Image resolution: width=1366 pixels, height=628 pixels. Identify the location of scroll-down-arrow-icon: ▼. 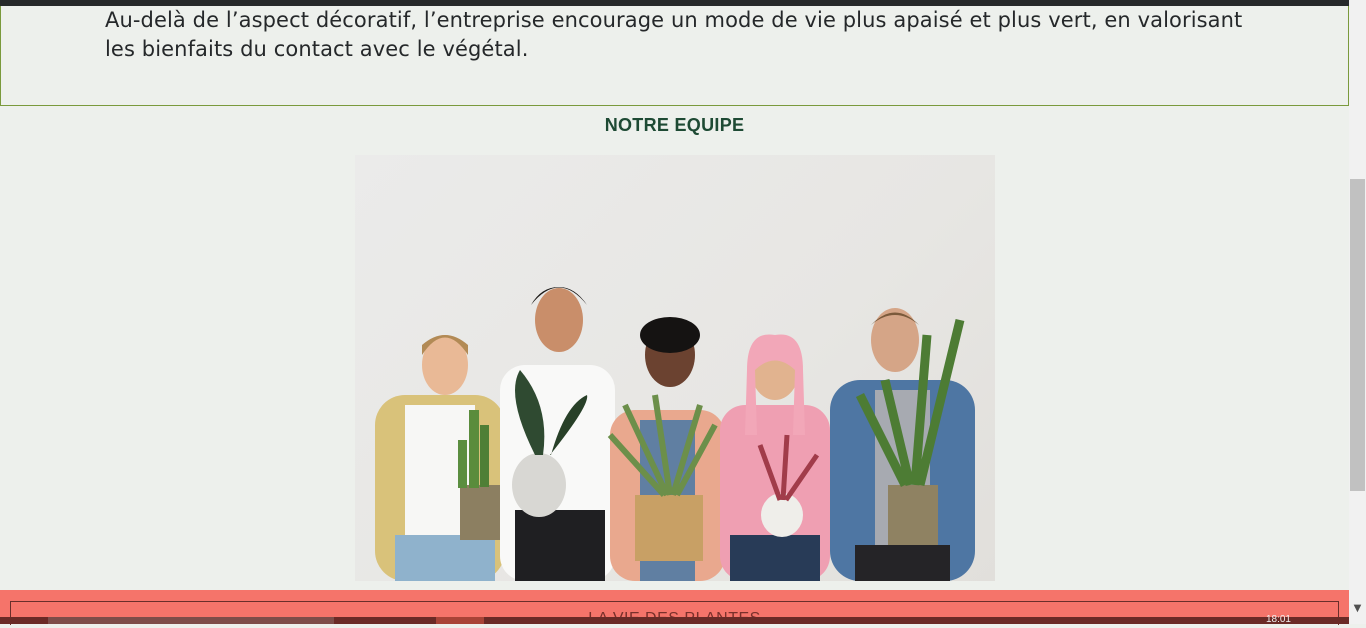
(1357, 608).